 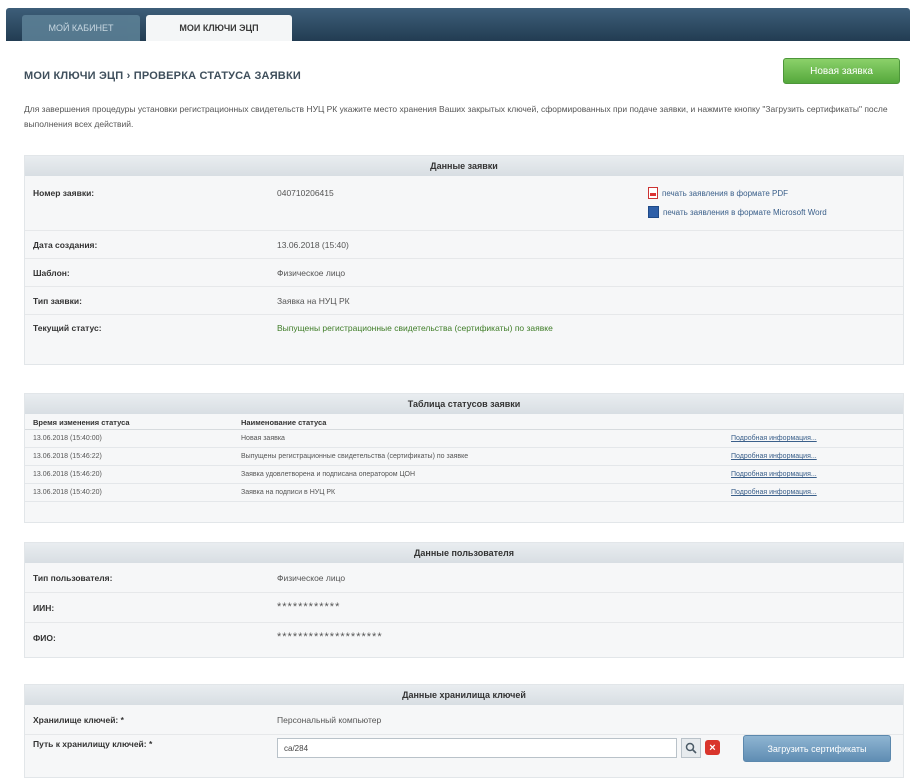 I want to click on request-type-row: Тип заявки: Заявка на НУЦ РК, so click(x=464, y=301).